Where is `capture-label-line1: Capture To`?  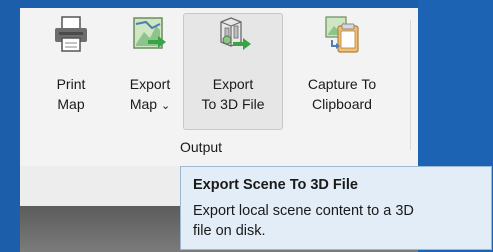 capture-label-line1: Capture To is located at coordinates (342, 84).